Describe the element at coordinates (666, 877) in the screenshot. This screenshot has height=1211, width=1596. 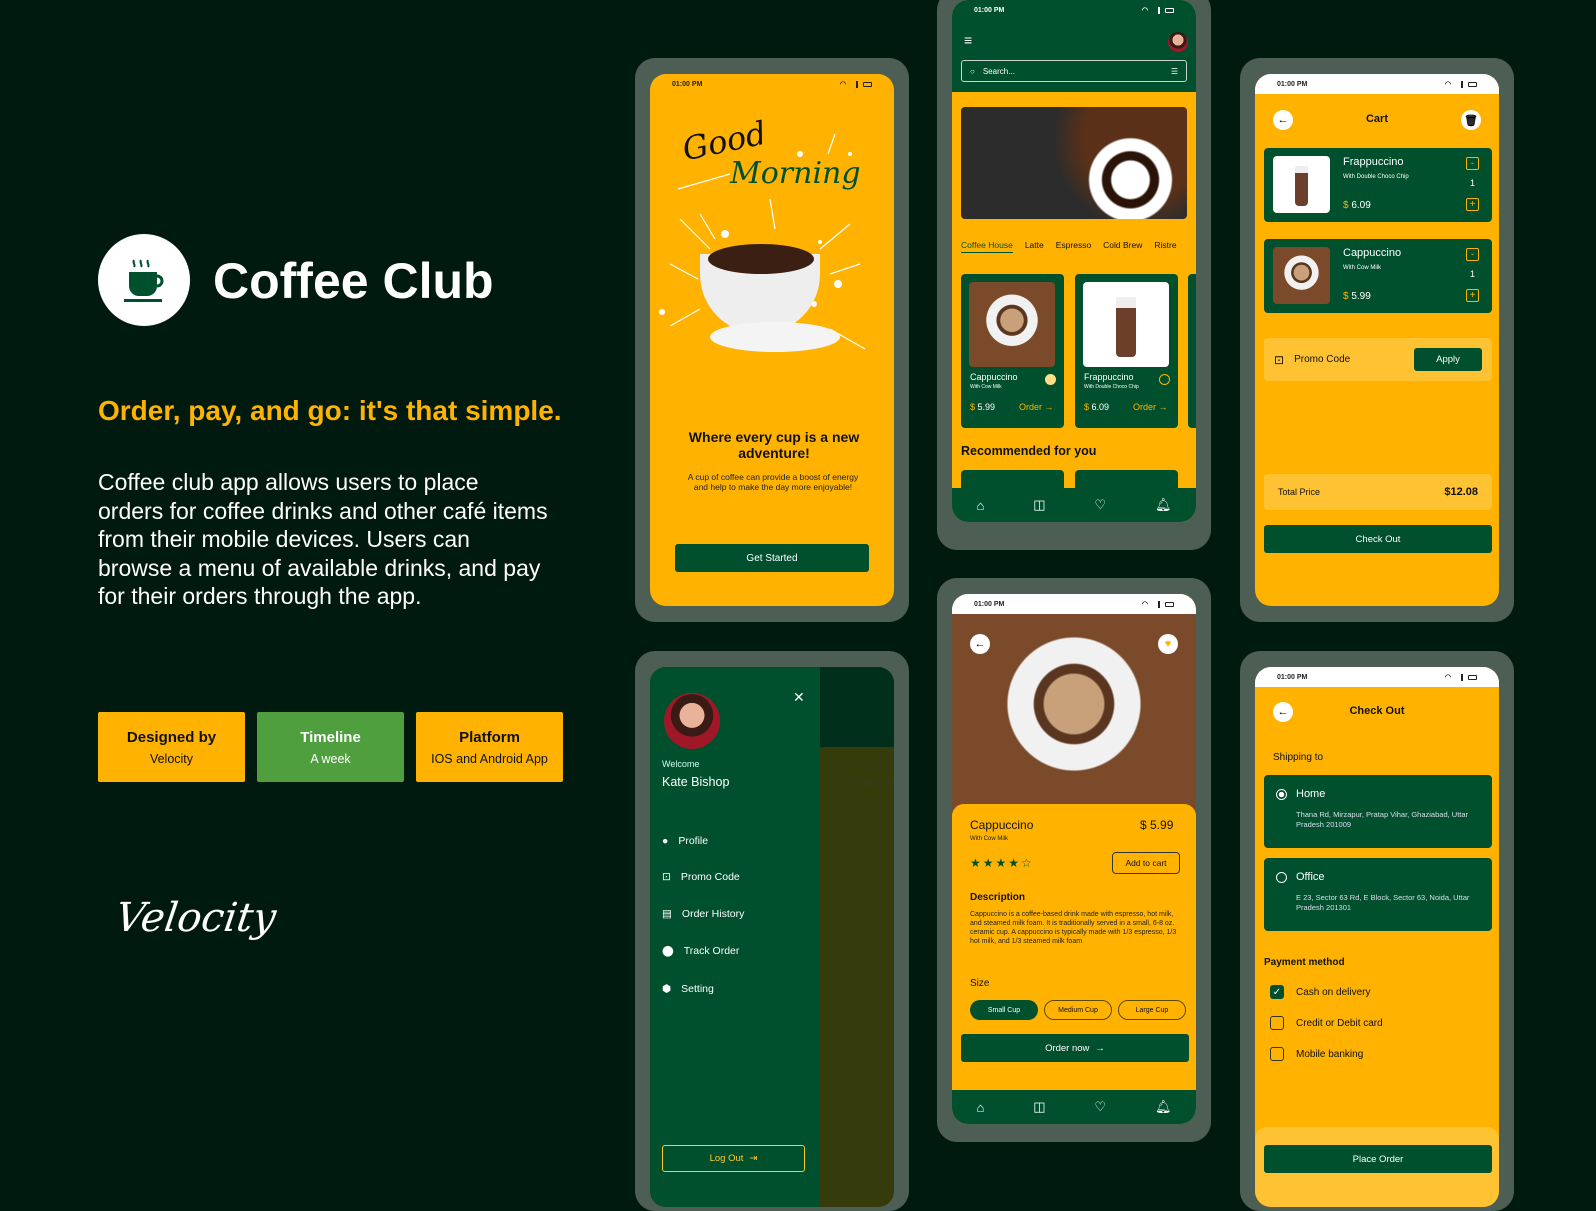
I see `ticket-icon: ⊡` at that location.